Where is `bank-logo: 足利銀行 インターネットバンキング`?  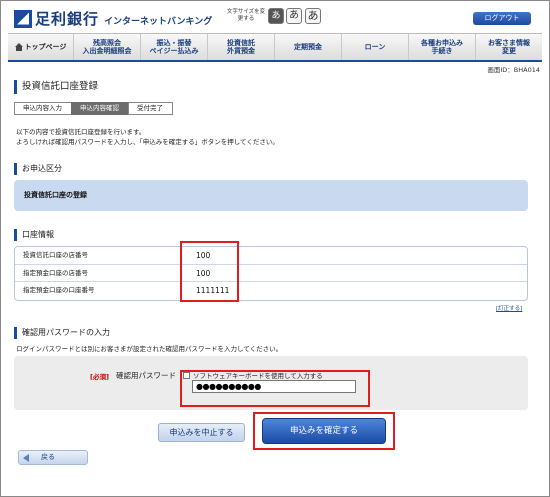
bank-logo: 足利銀行 インターネットバンキング is located at coordinates (113, 18).